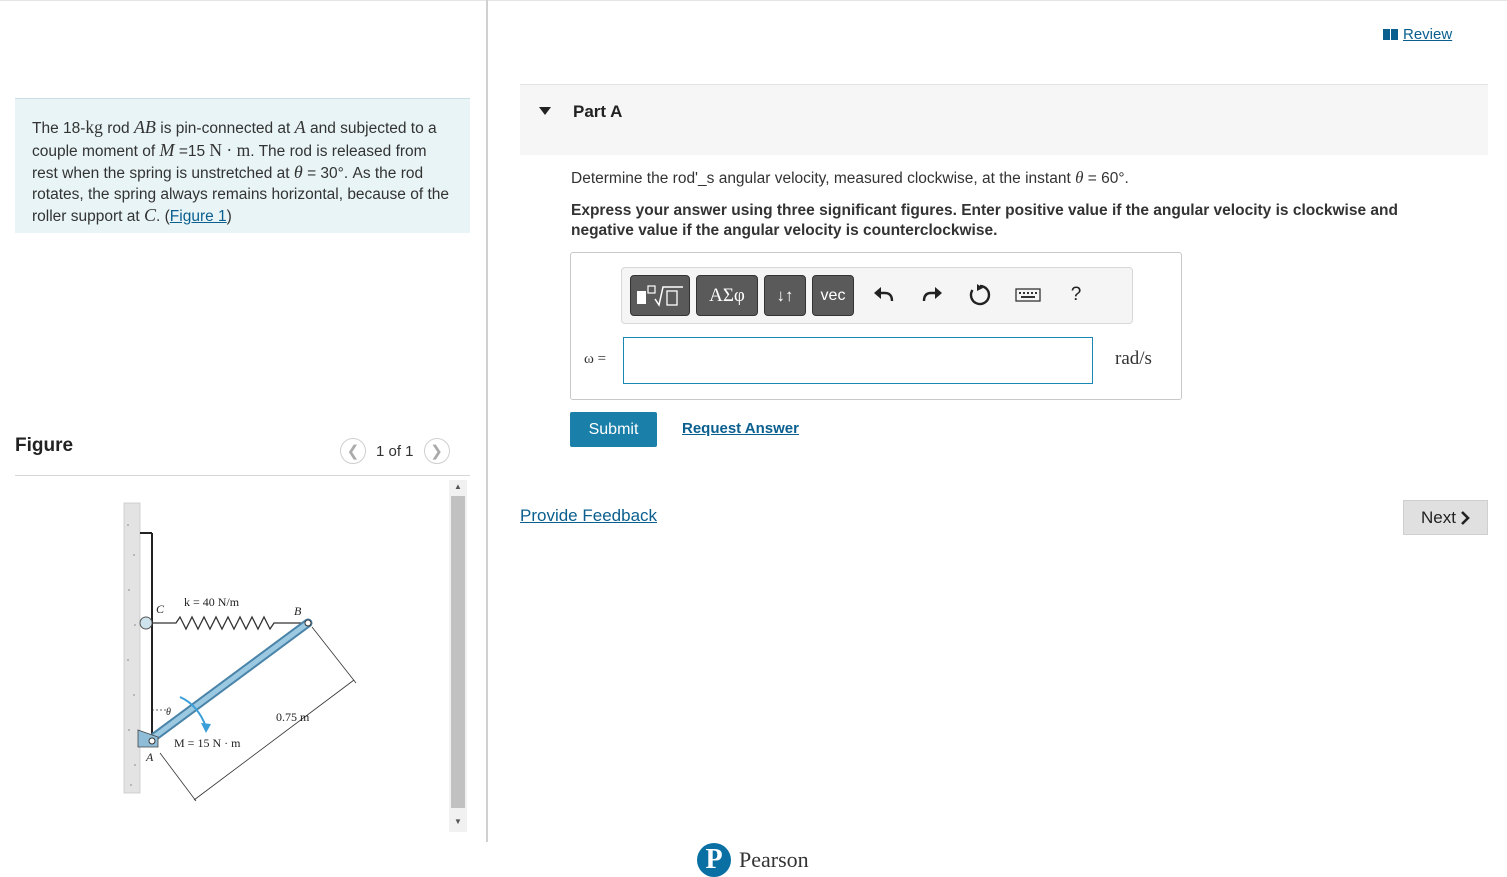 This screenshot has height=877, width=1507. Describe the element at coordinates (178, 777) in the screenshot. I see `dimension-extension-a` at that location.